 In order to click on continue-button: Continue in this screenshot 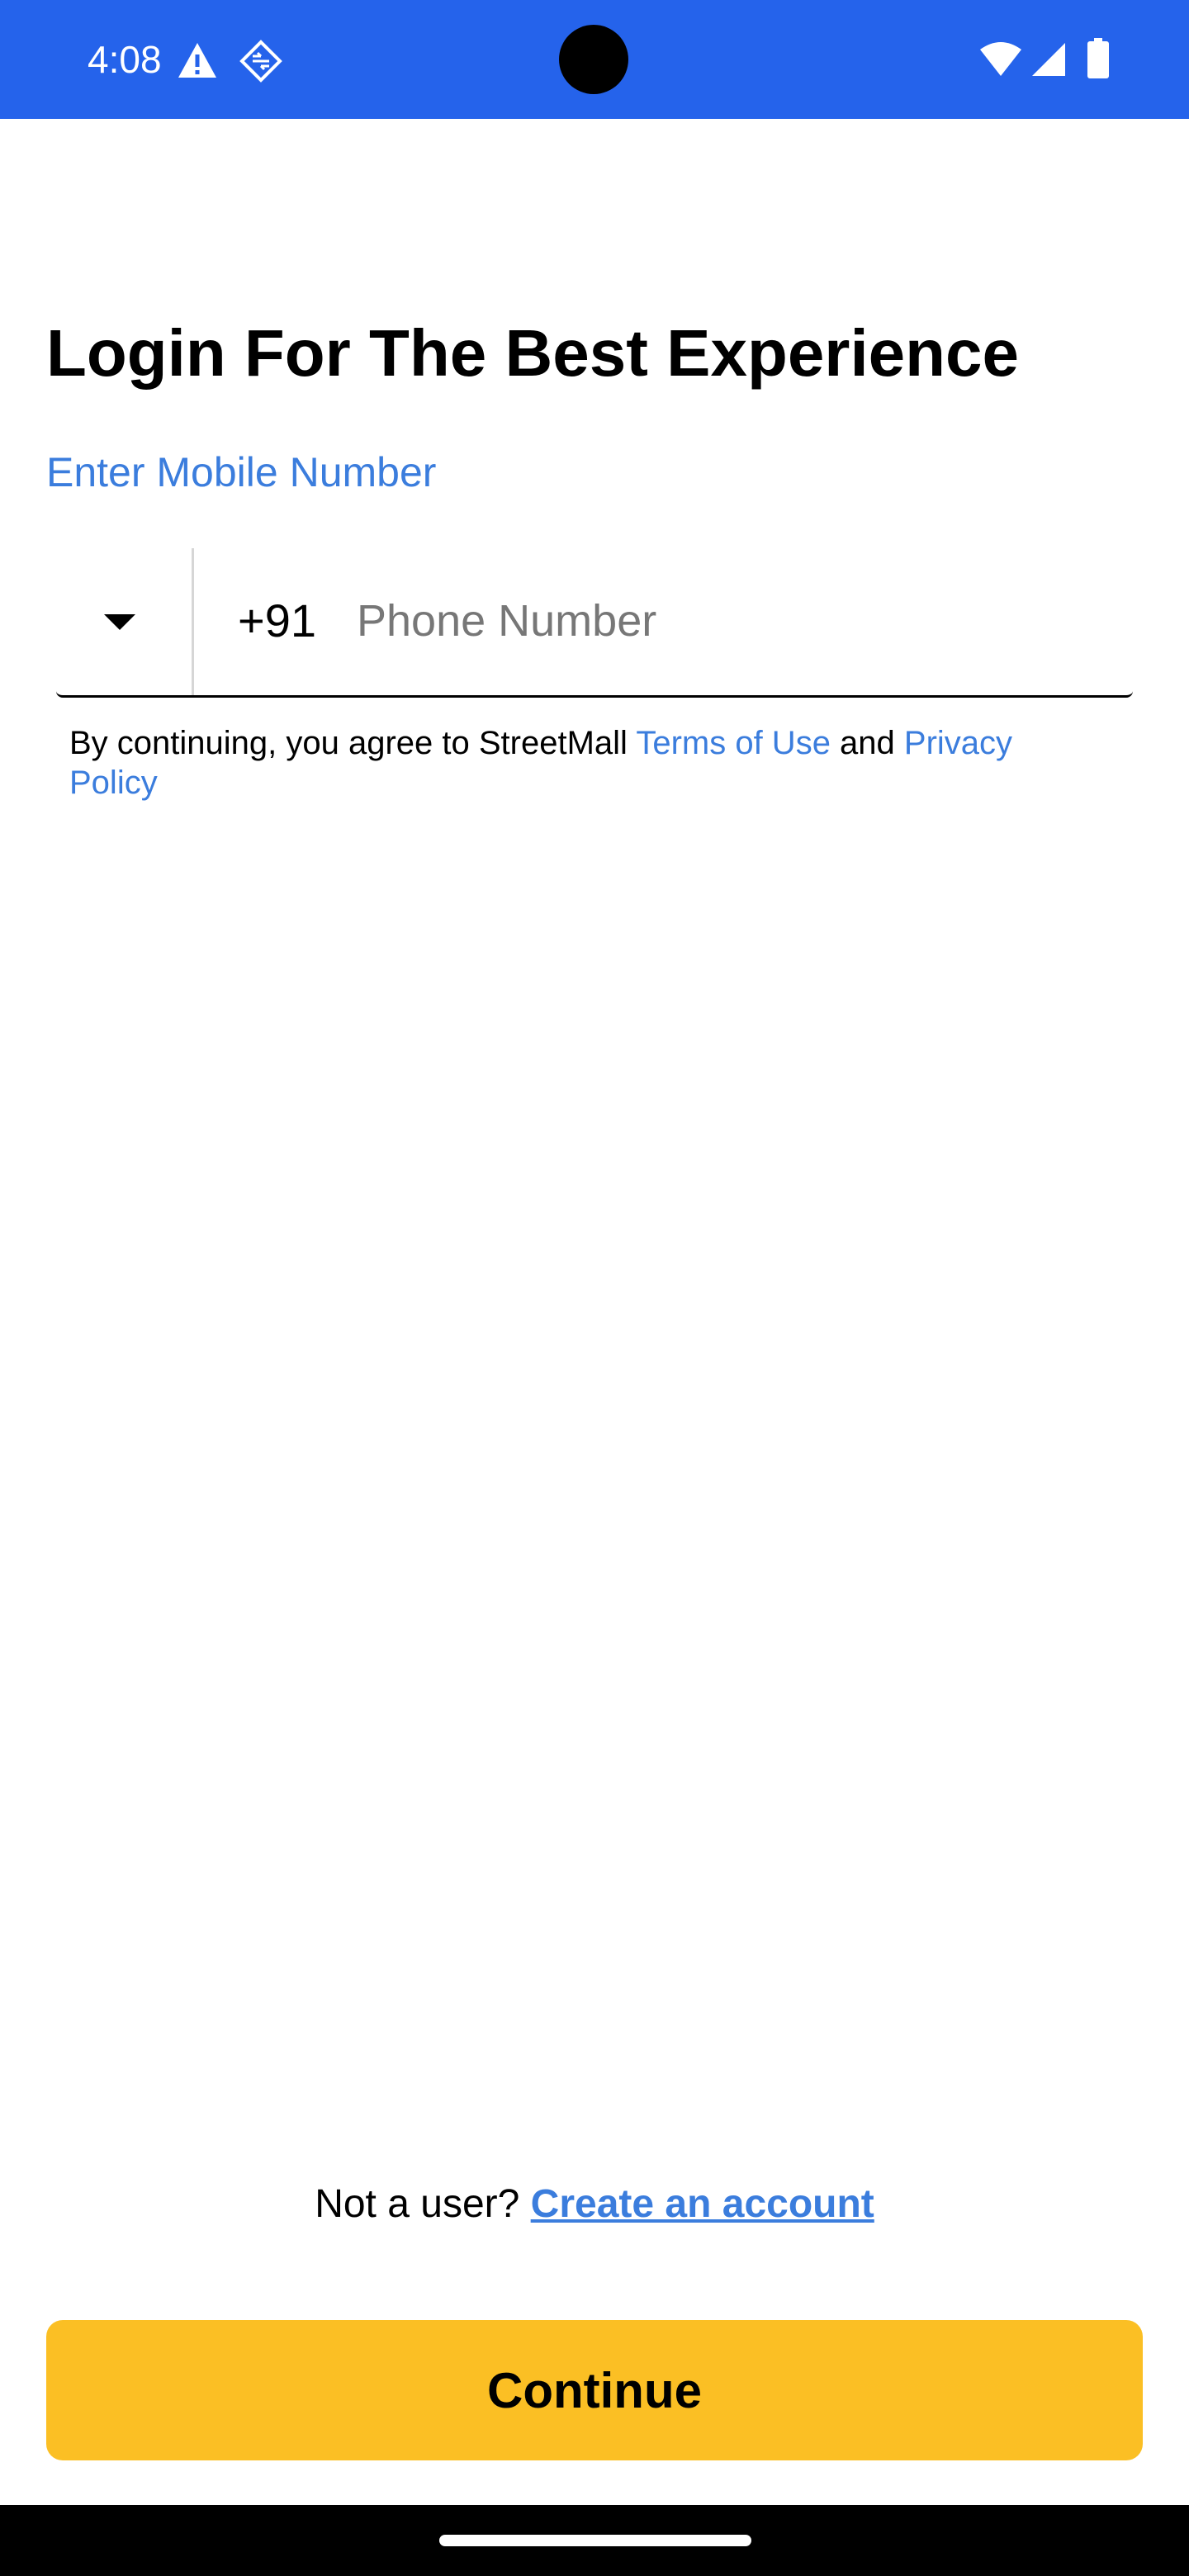, I will do `click(594, 2390)`.